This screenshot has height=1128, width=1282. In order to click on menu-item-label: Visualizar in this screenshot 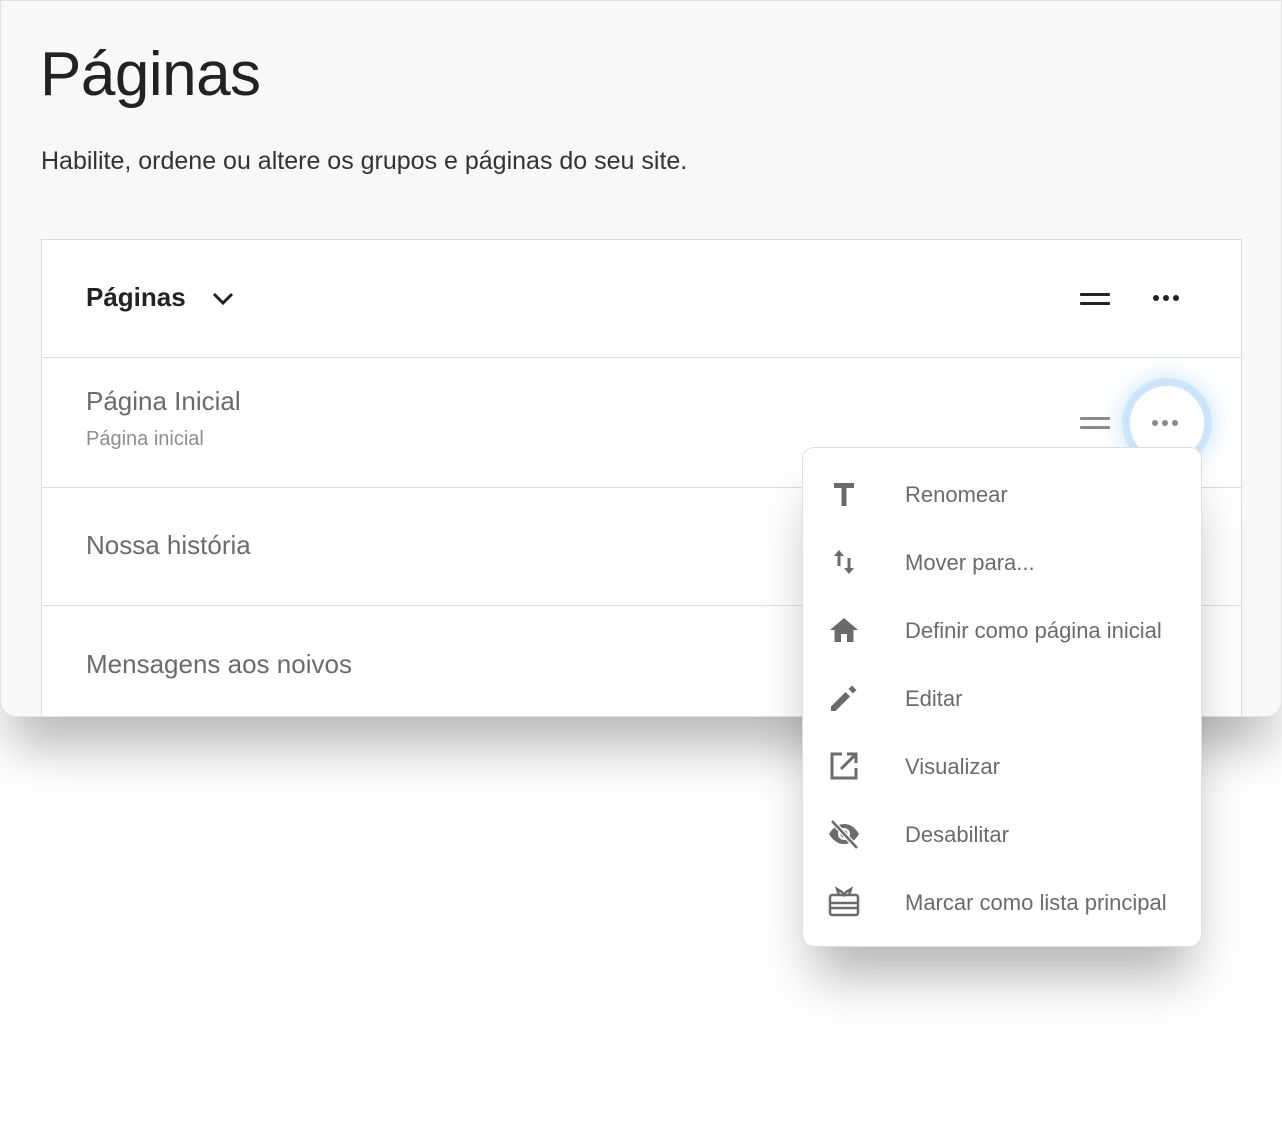, I will do `click(952, 766)`.